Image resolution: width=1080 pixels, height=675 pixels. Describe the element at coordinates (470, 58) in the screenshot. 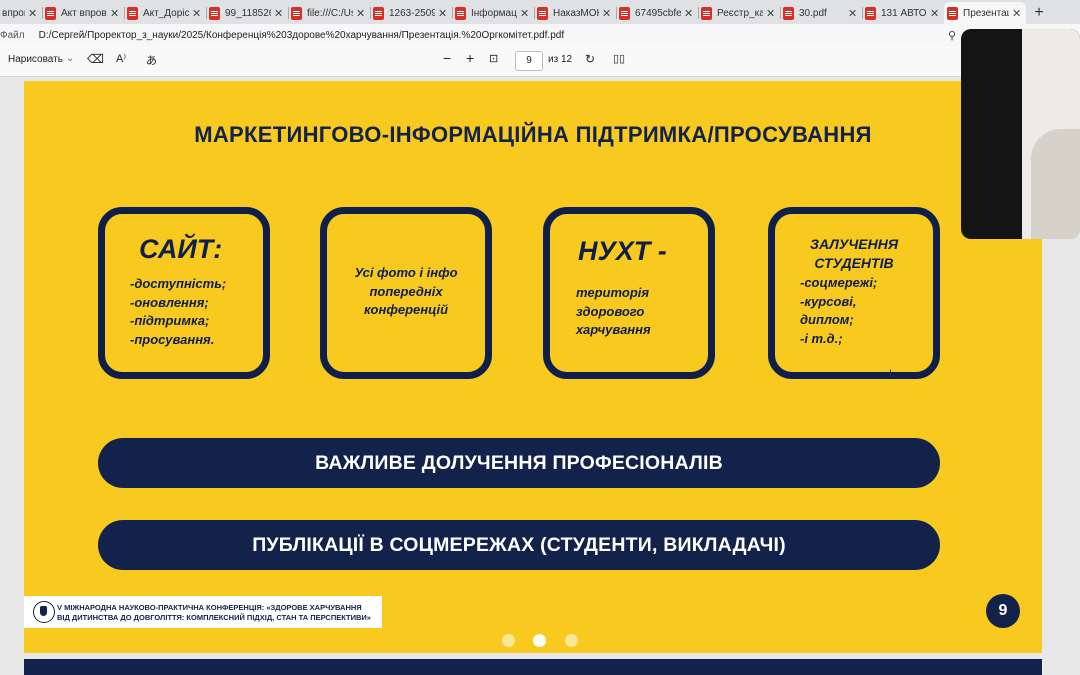

I see `zoom-in-button: +` at that location.